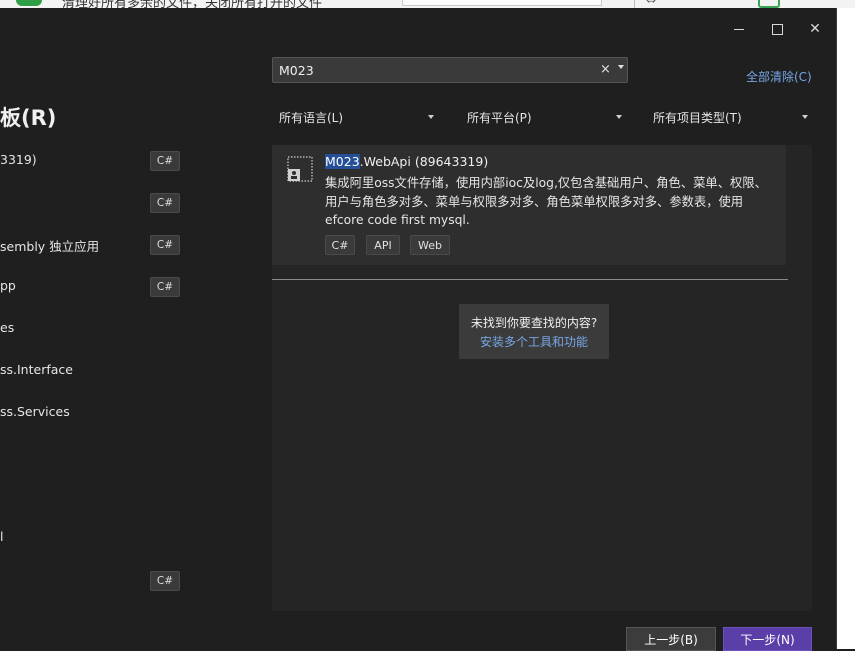  I want to click on template-title: M023.WebApi (89643319), so click(406, 161).